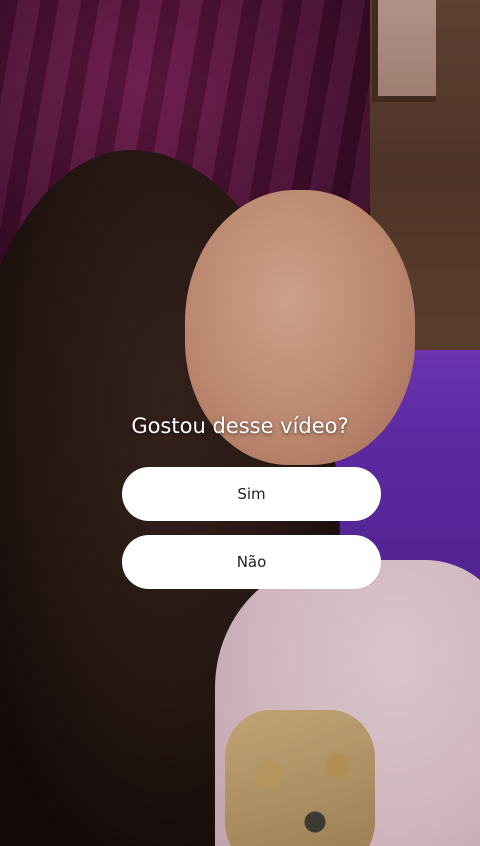 Image resolution: width=480 pixels, height=846 pixels. Describe the element at coordinates (251, 562) in the screenshot. I see `poll-option-no-button: Não` at that location.